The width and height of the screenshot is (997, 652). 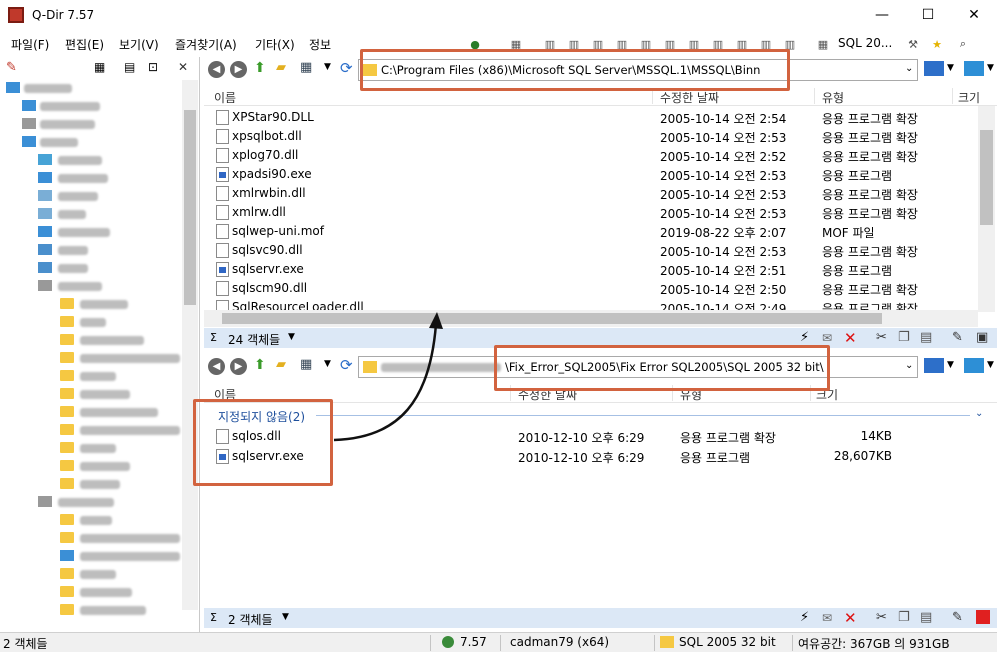 I want to click on properties-icon: ▣, so click(x=982, y=337).